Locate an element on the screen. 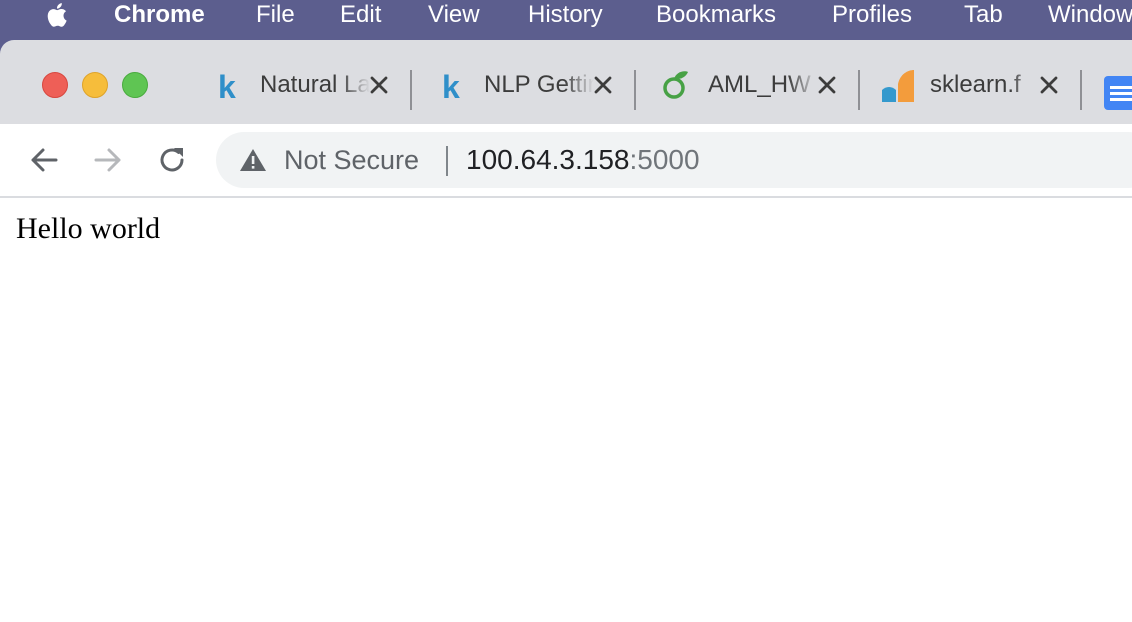 This screenshot has width=1132, height=622. menu-file: File is located at coordinates (275, 15).